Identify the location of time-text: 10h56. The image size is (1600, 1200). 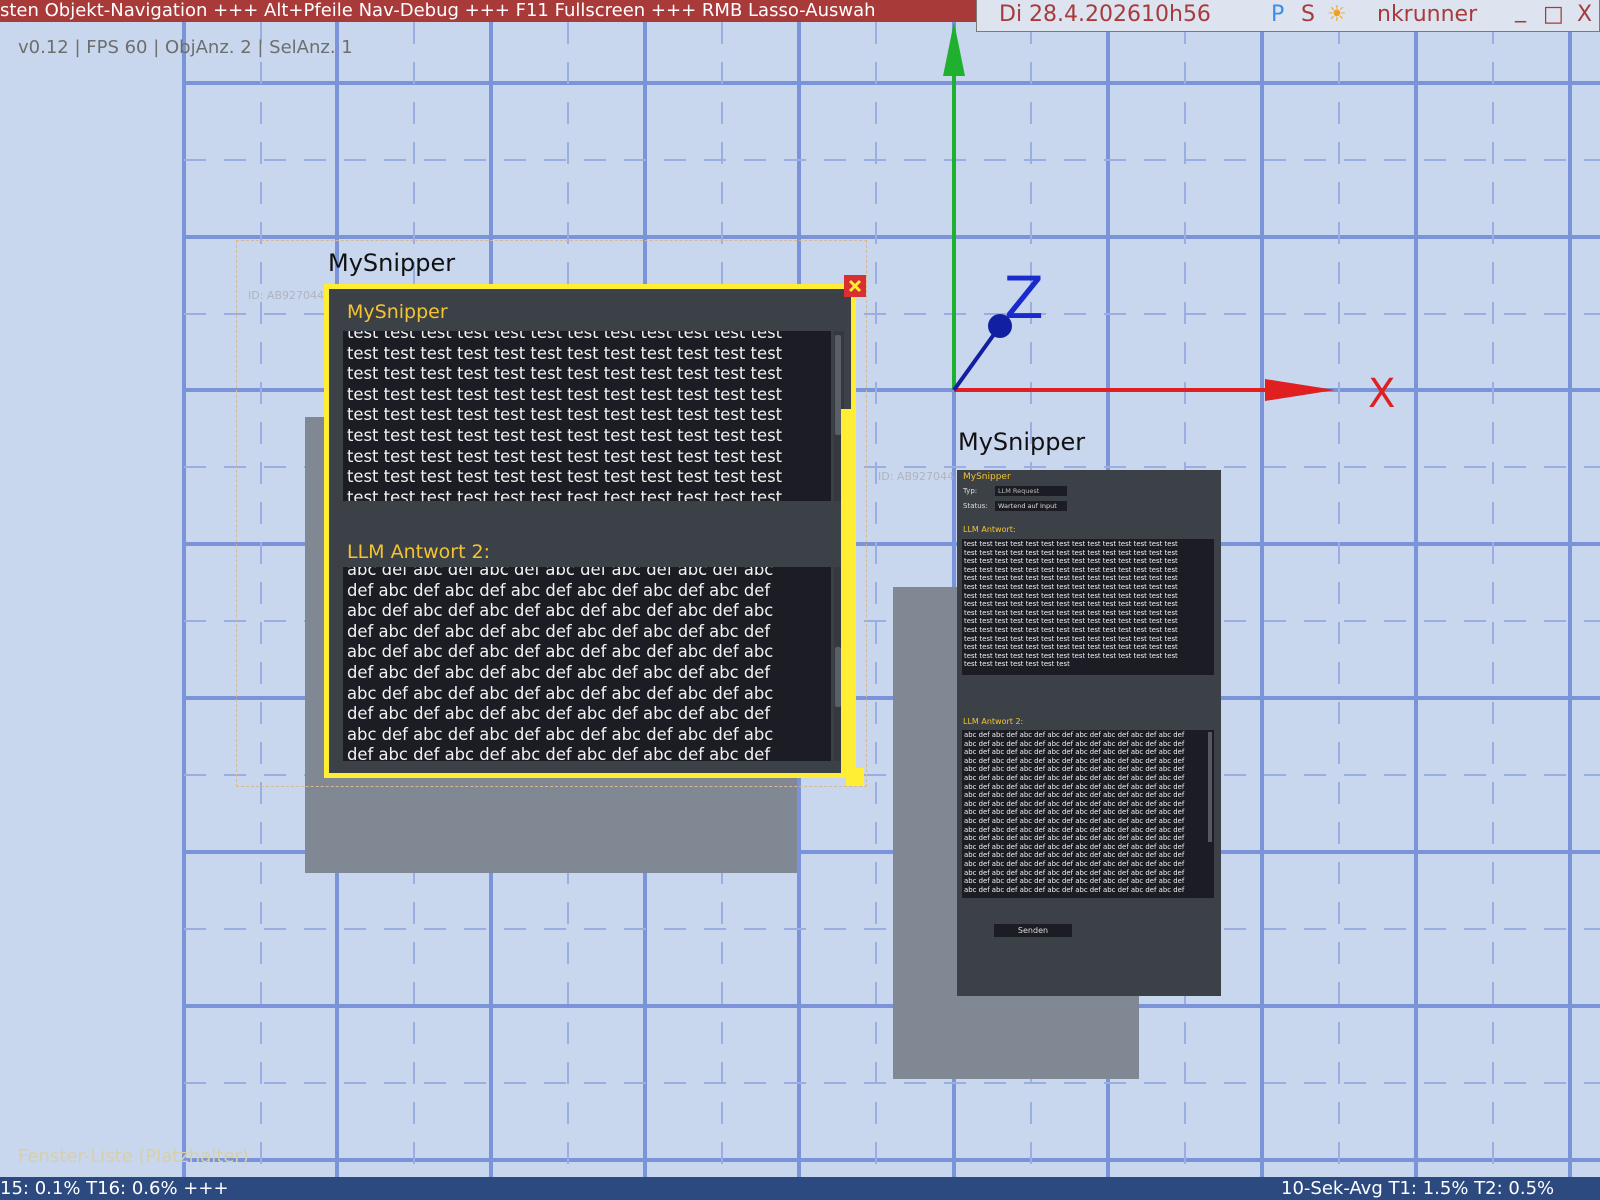
(1176, 14).